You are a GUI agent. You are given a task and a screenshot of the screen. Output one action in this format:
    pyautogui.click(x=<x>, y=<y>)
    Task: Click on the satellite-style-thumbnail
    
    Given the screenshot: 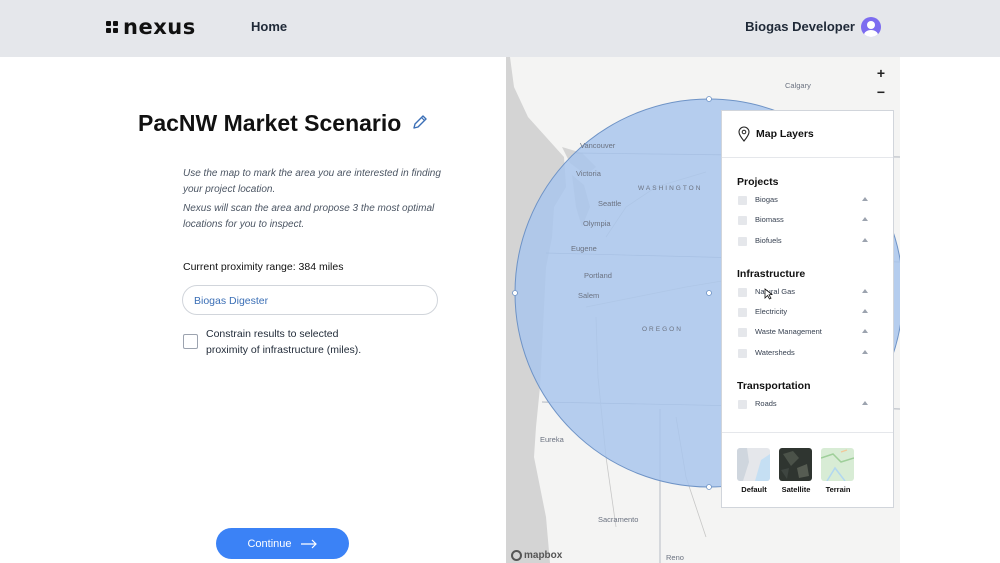 What is the action you would take?
    pyautogui.click(x=795, y=464)
    